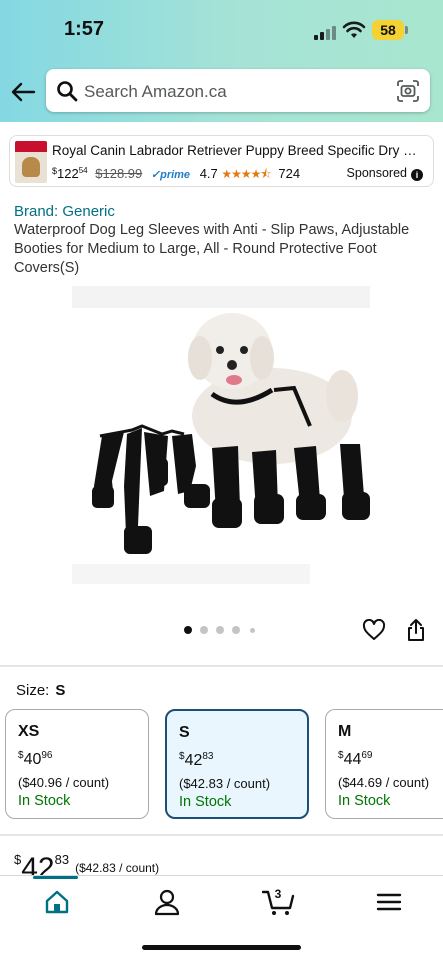 The image size is (443, 960). What do you see at coordinates (221, 30) in the screenshot?
I see `status-bar: 1:57 58` at bounding box center [221, 30].